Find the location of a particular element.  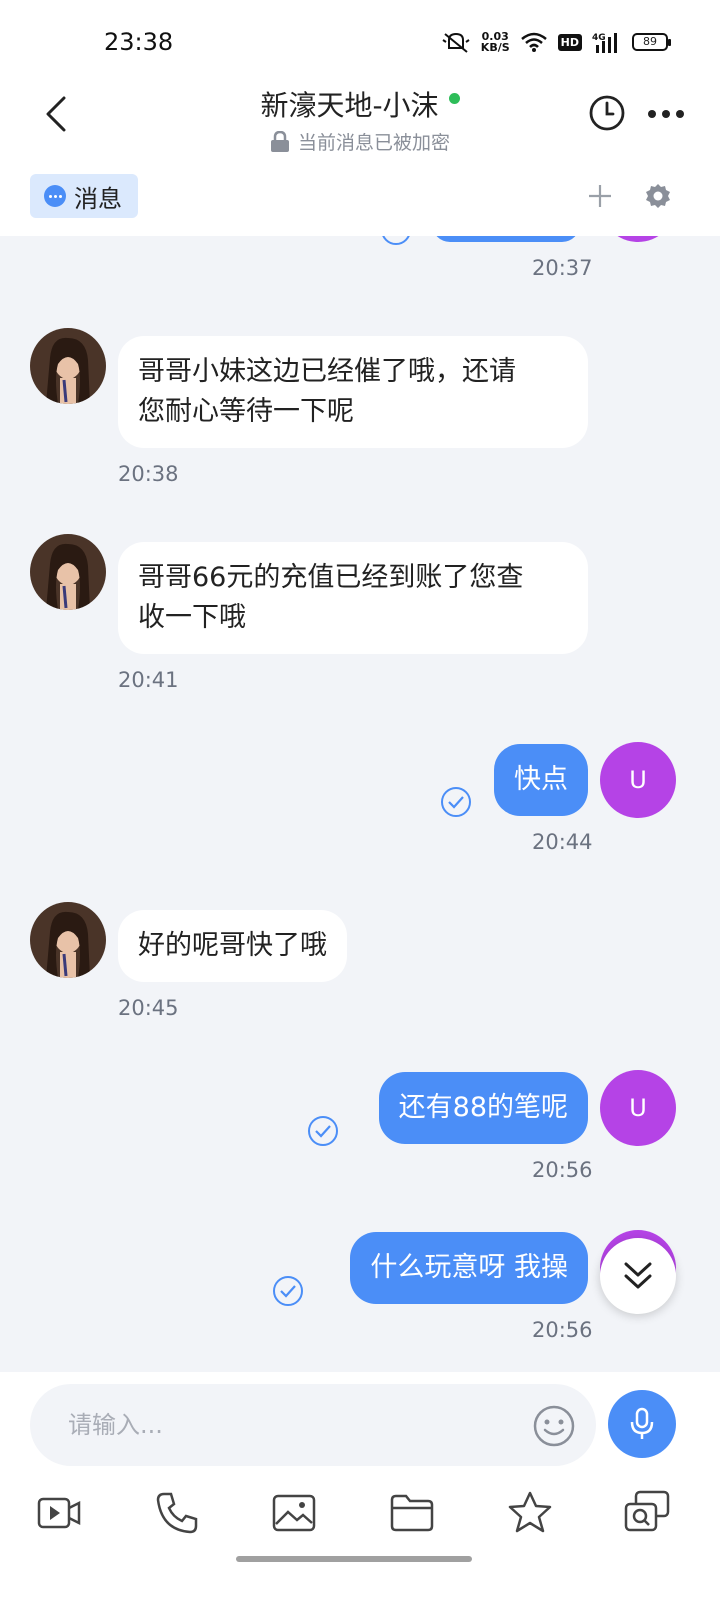

status-icons: 0.03 KB/S HD 4G 89 is located at coordinates (556, 42).